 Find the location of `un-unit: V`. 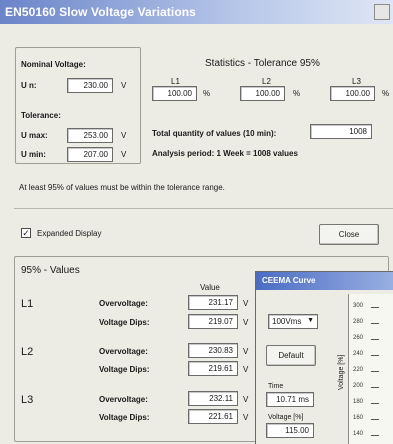

un-unit: V is located at coordinates (124, 85).